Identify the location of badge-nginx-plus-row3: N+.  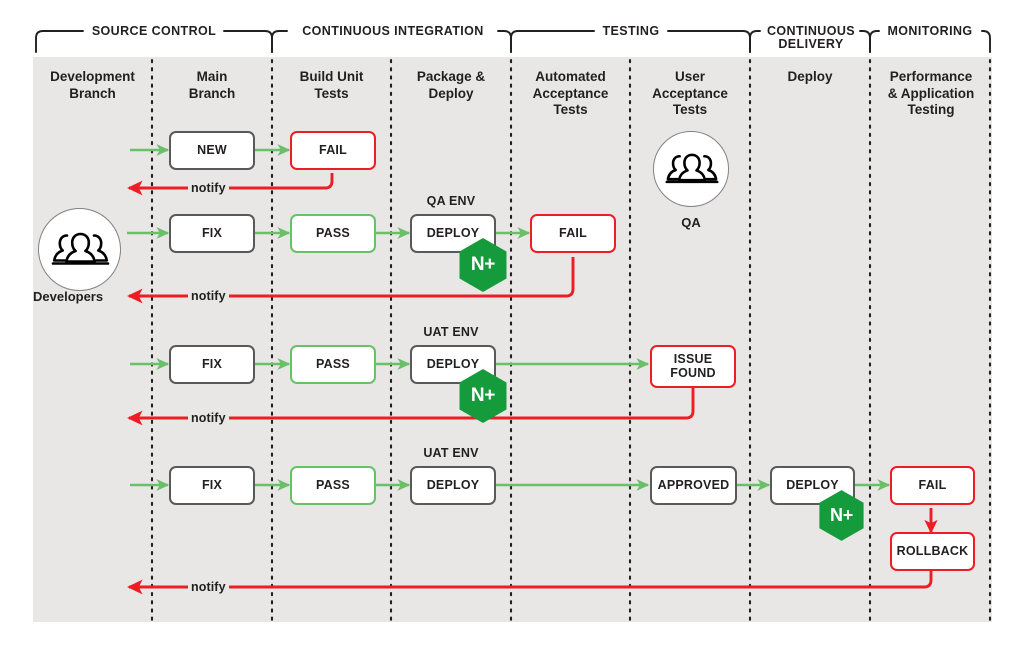
(483, 396).